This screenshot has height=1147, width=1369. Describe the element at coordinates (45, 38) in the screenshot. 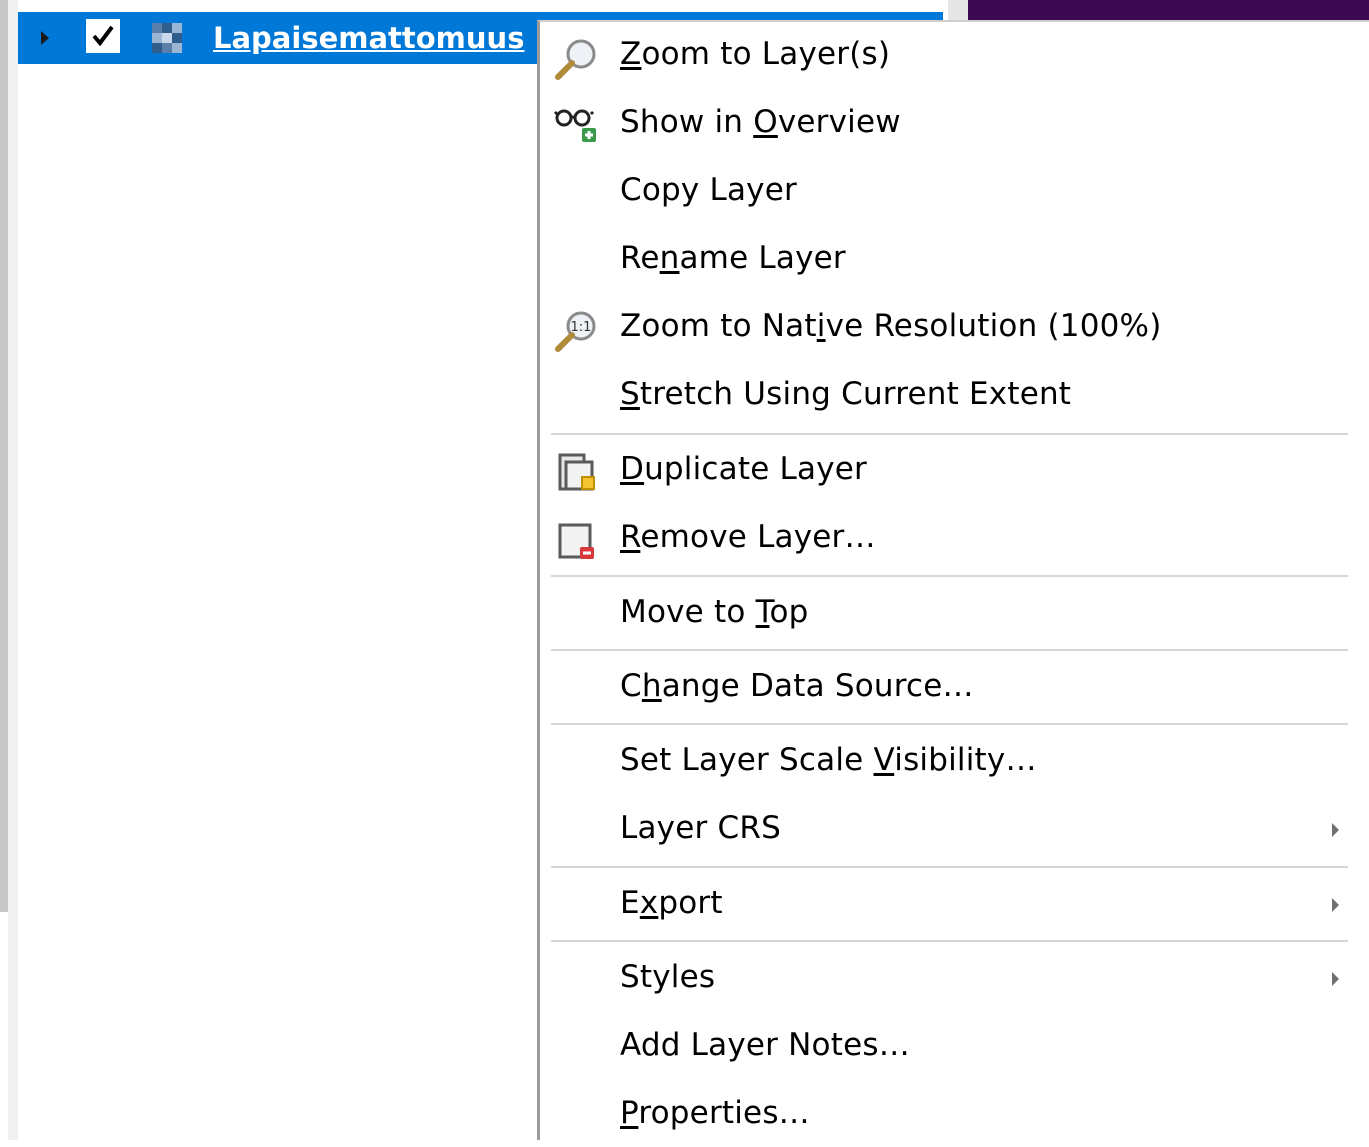

I see `expand-arrow-icon` at that location.